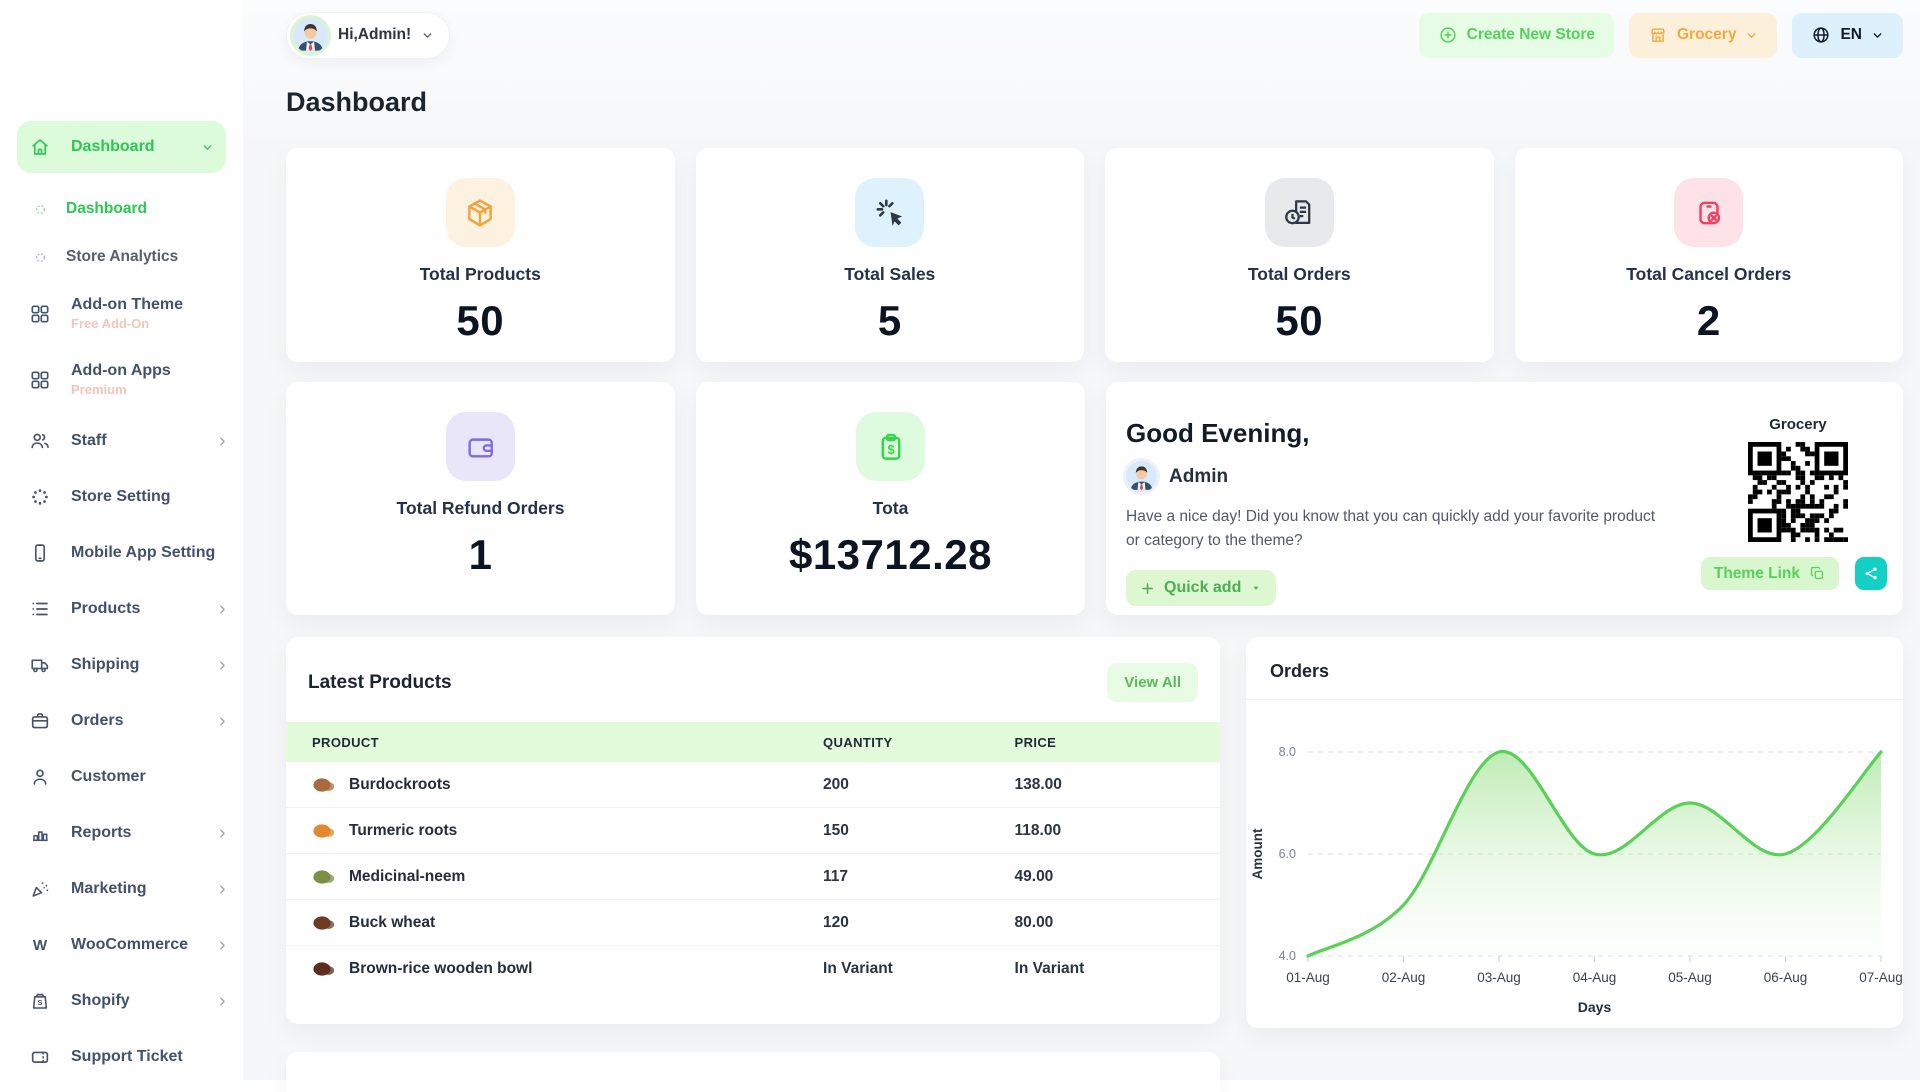  Describe the element at coordinates (106, 608) in the screenshot. I see `sidebar-item-label: Products` at that location.